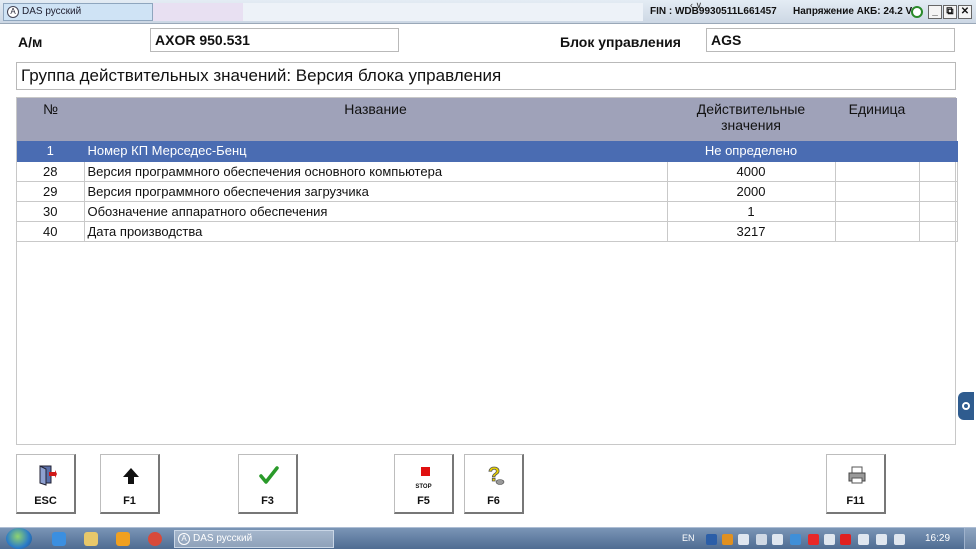 Image resolution: width=976 pixels, height=549 pixels. What do you see at coordinates (129, 501) in the screenshot?
I see `f1-key-label: F1` at bounding box center [129, 501].